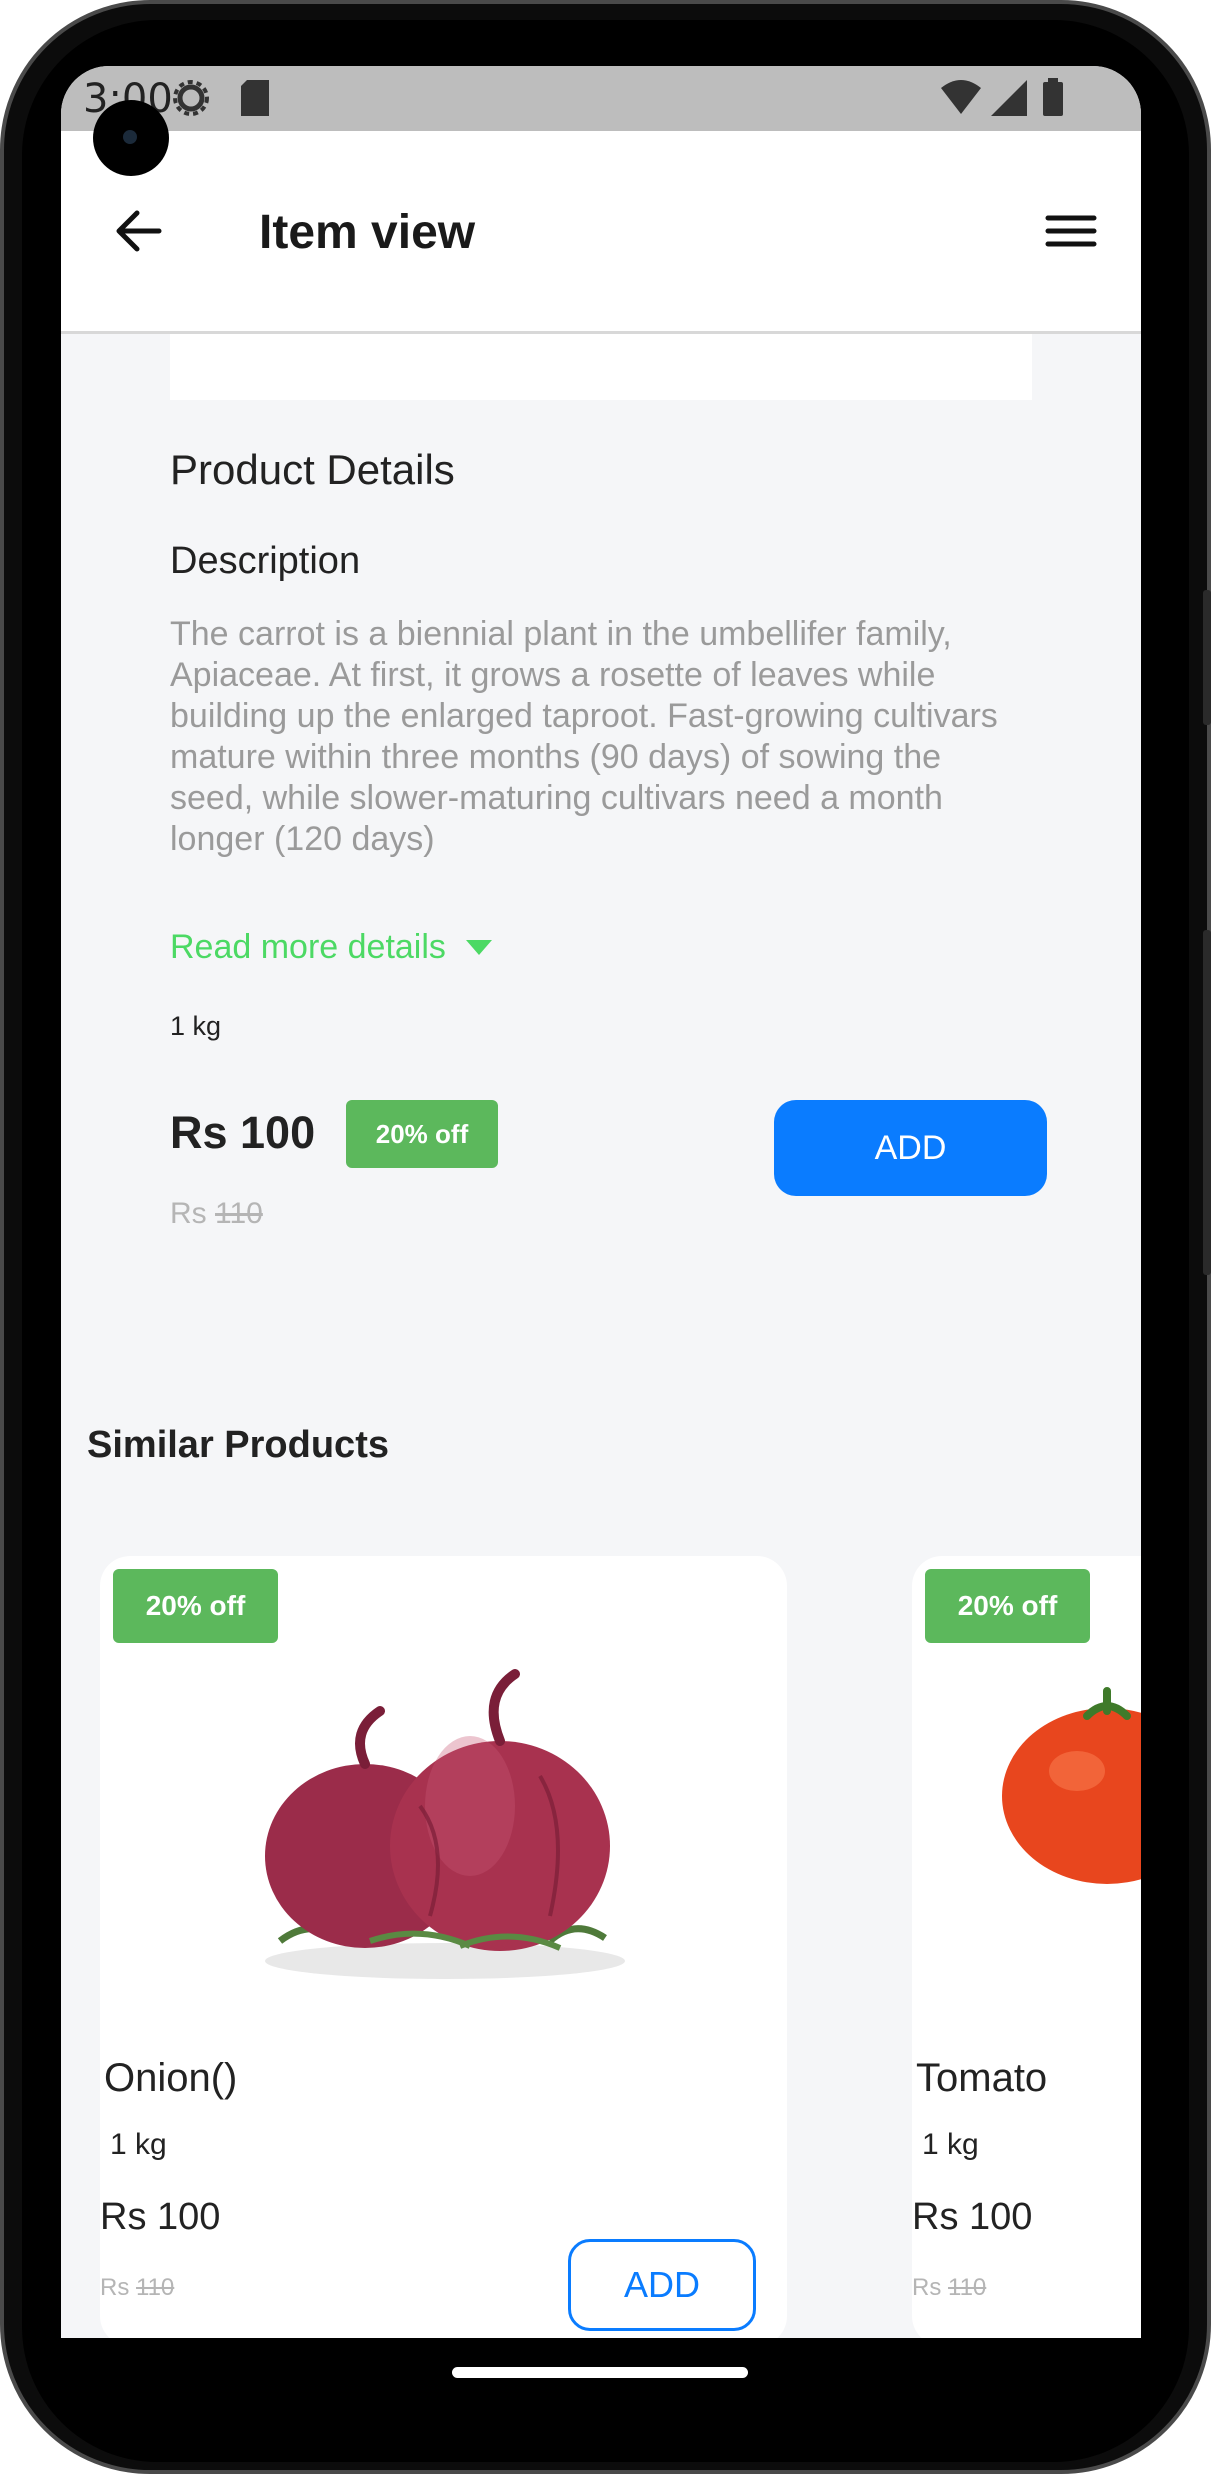 This screenshot has width=1211, height=2474. What do you see at coordinates (961, 97) in the screenshot?
I see `wifi-icon` at bounding box center [961, 97].